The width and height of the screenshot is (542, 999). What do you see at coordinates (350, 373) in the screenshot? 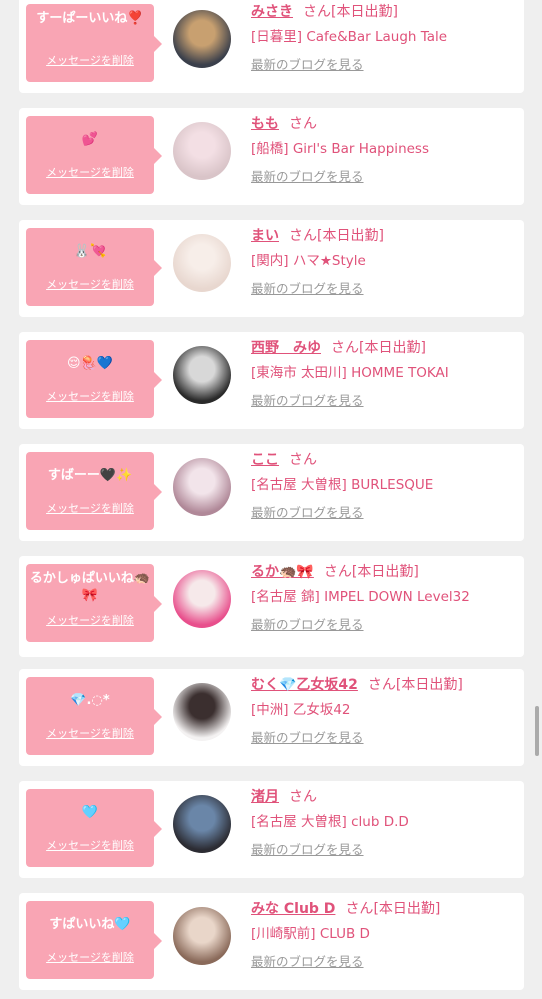
I see `shop-name: [東海市 太田川] HOMME TOKAI` at bounding box center [350, 373].